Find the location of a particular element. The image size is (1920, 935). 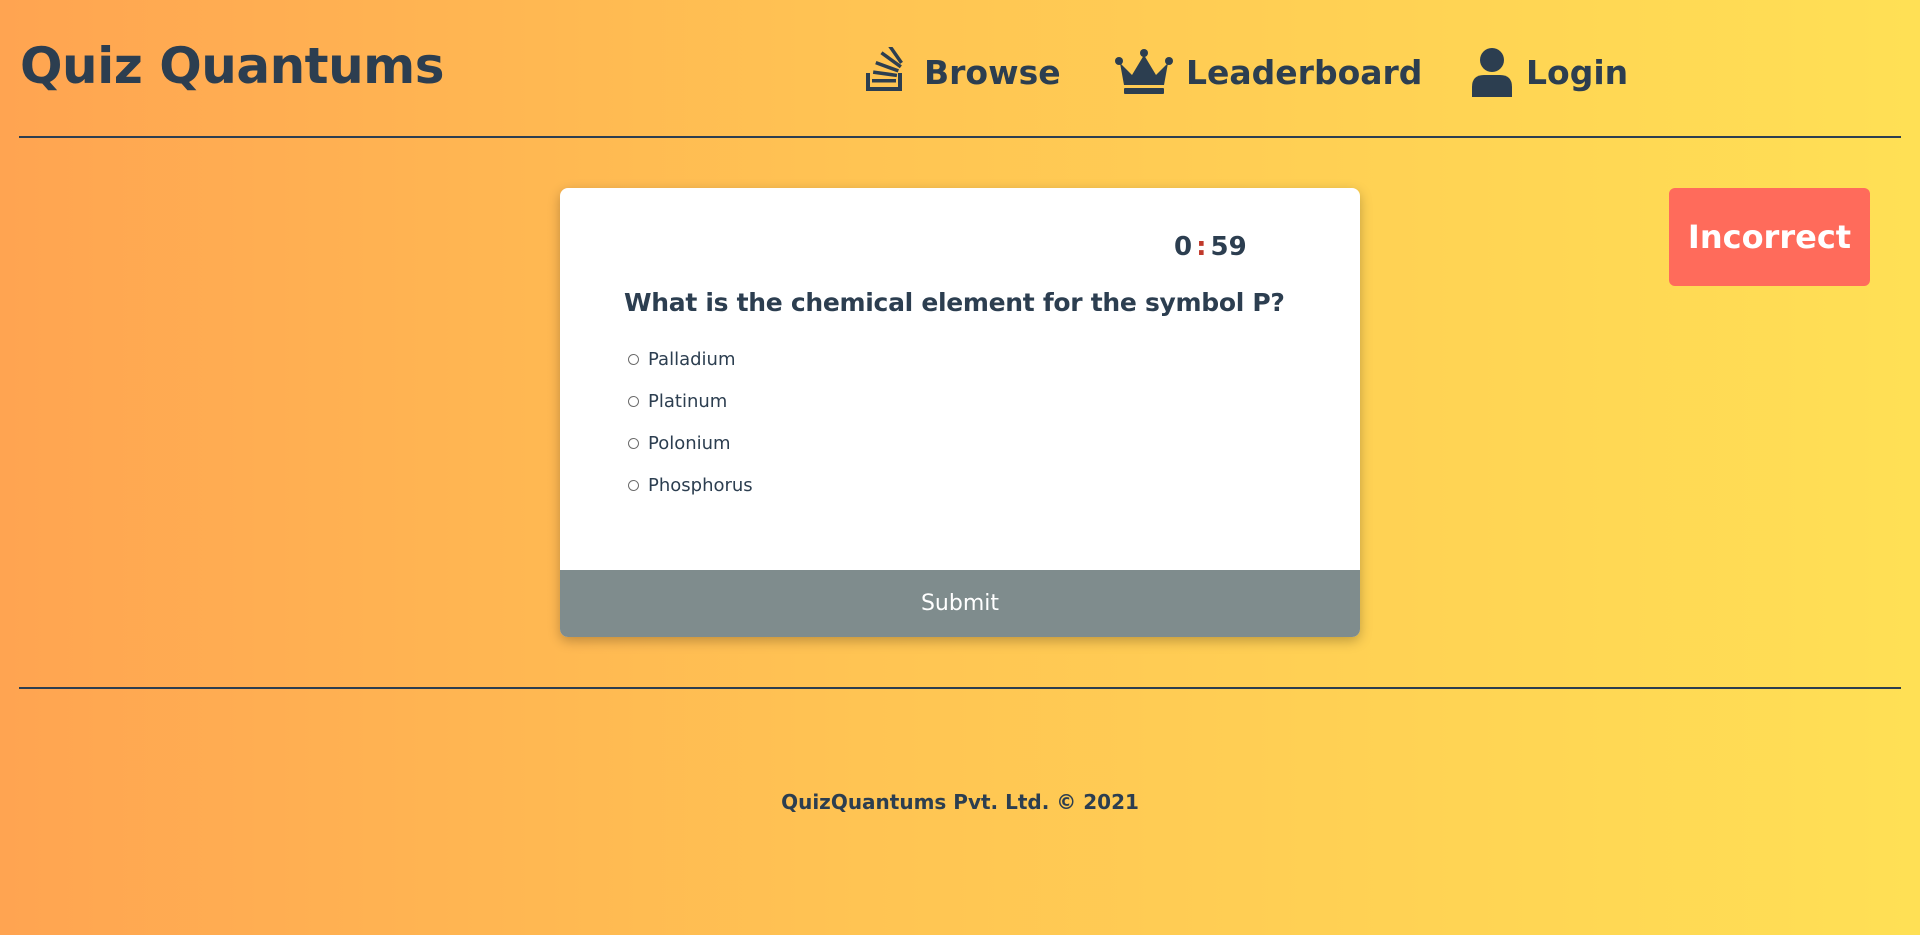

answer-options: Palladium Platinum Polonium Phosphorus is located at coordinates (690, 422).